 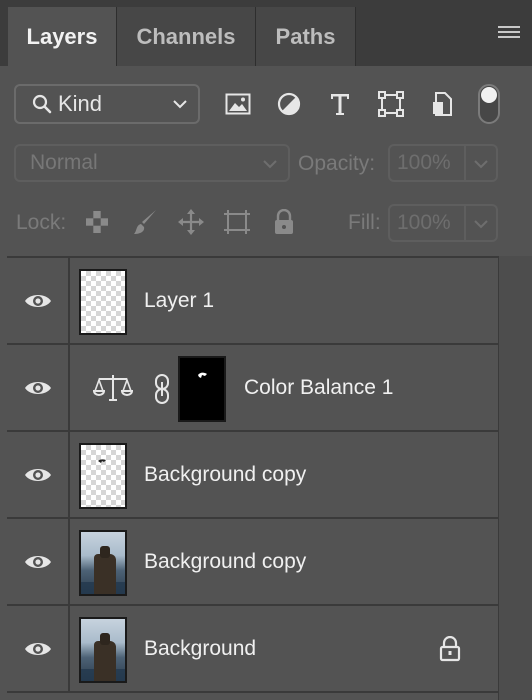 I want to click on panel-tab-bar: Layers Channels Paths, so click(x=266, y=33).